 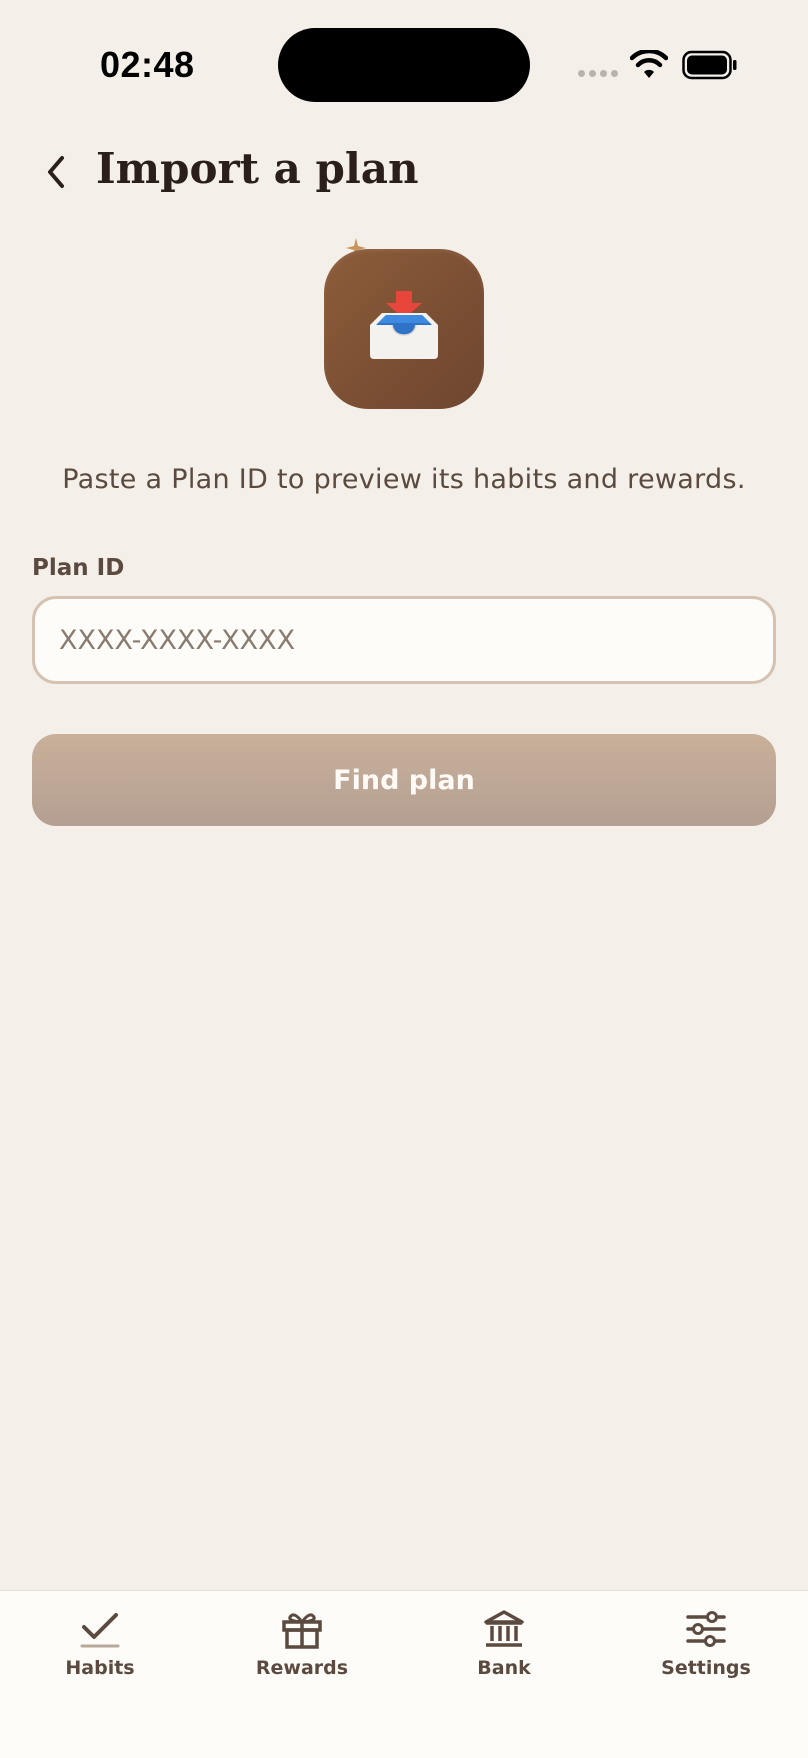 What do you see at coordinates (706, 1668) in the screenshot?
I see `tab-settings-label: Settings` at bounding box center [706, 1668].